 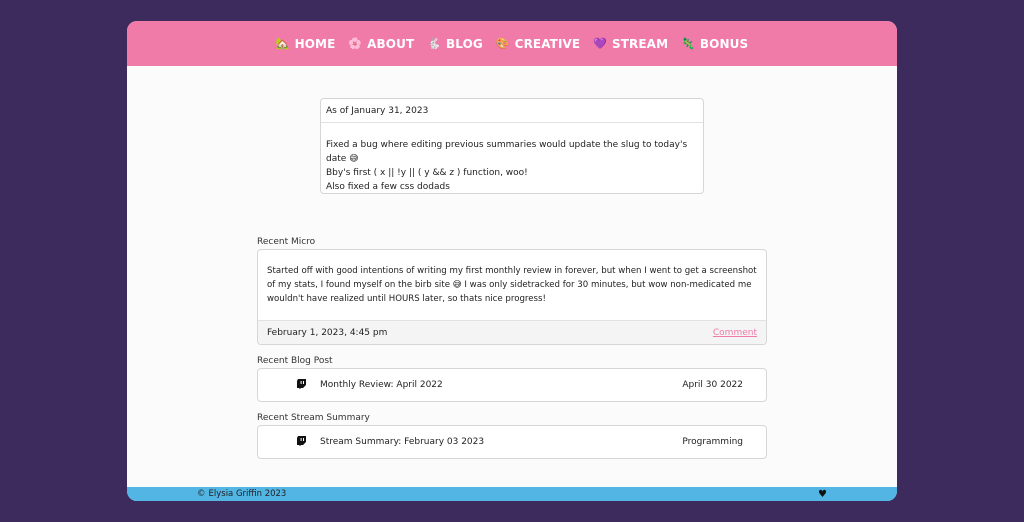 I want to click on nav-blog: 🐇 BLOG, so click(x=455, y=44).